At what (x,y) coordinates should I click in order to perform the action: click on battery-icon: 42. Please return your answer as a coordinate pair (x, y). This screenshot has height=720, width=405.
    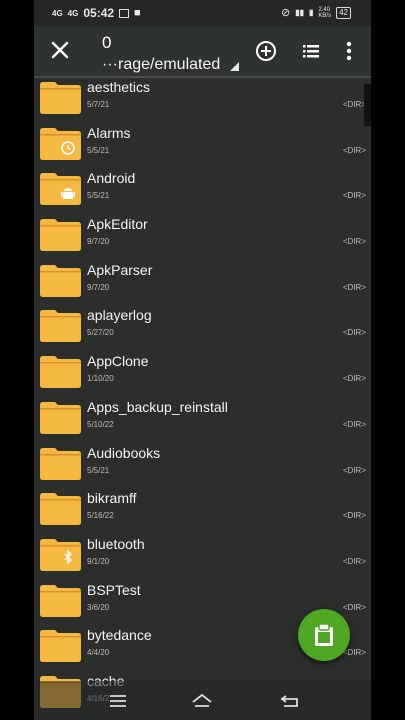
    Looking at the image, I should click on (343, 12).